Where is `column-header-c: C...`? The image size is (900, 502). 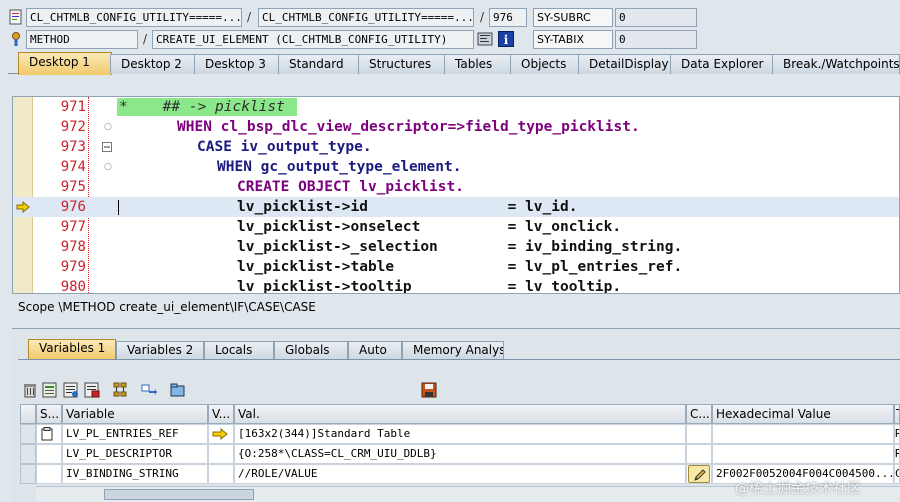
column-header-c: C... is located at coordinates (699, 414).